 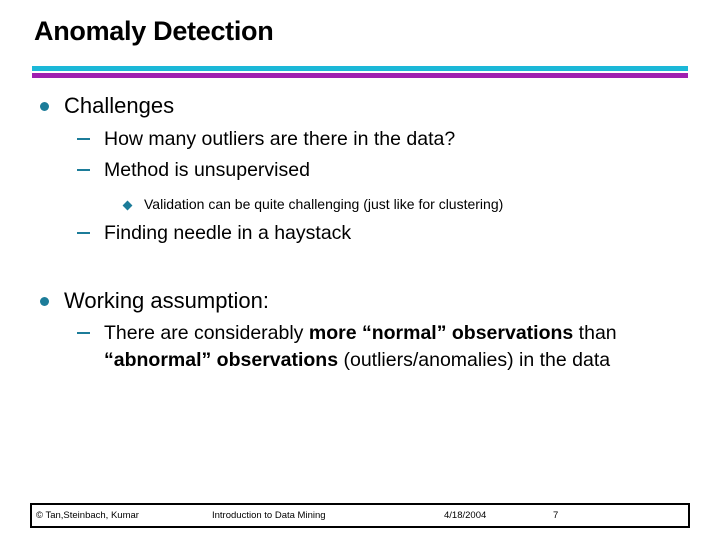 I want to click on plain-text: There are considerably, so click(x=206, y=333).